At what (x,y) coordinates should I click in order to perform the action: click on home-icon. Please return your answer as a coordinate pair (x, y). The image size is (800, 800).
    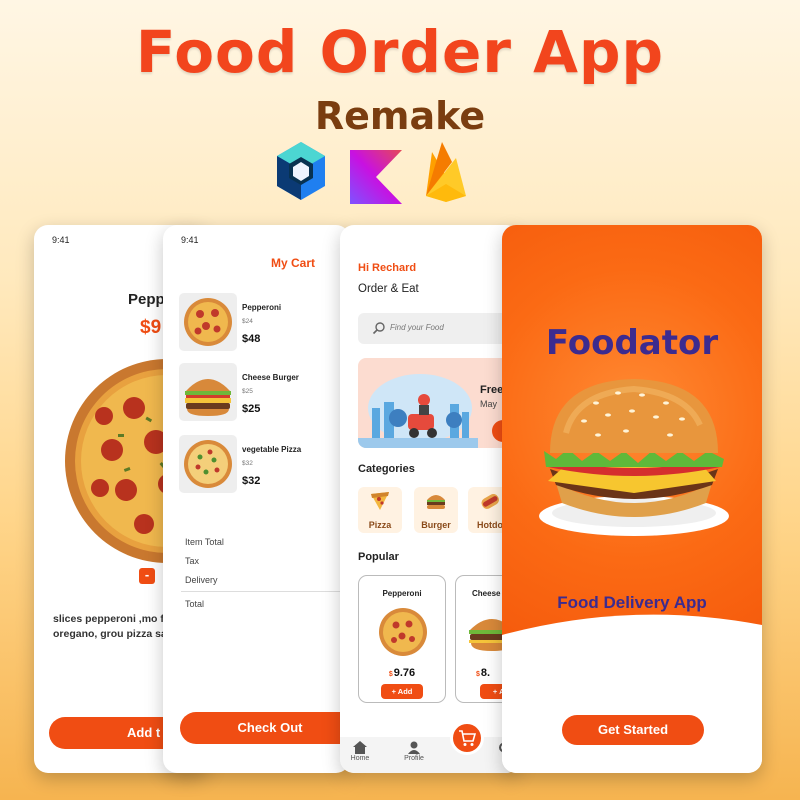
    Looking at the image, I should click on (360, 747).